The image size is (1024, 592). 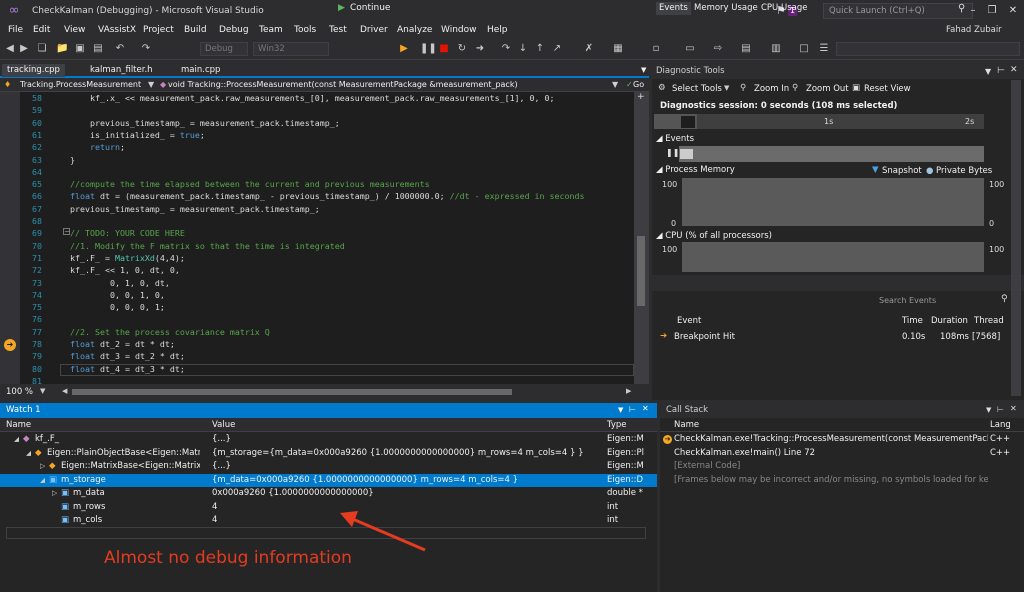 I want to click on editor-horizontal-scroll-thumb, so click(x=292, y=392).